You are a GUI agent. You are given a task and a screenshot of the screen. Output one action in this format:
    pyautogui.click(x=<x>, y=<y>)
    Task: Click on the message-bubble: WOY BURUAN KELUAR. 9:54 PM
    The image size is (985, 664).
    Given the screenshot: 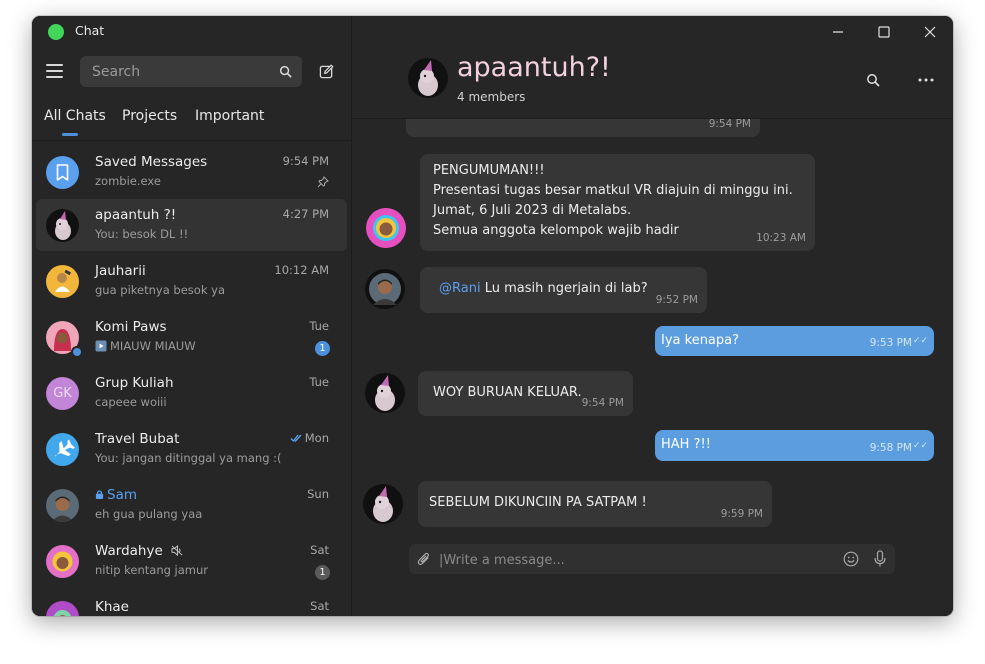 What is the action you would take?
    pyautogui.click(x=525, y=393)
    